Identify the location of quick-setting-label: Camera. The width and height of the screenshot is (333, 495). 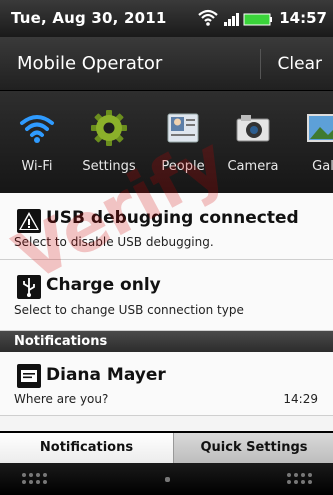
(253, 166).